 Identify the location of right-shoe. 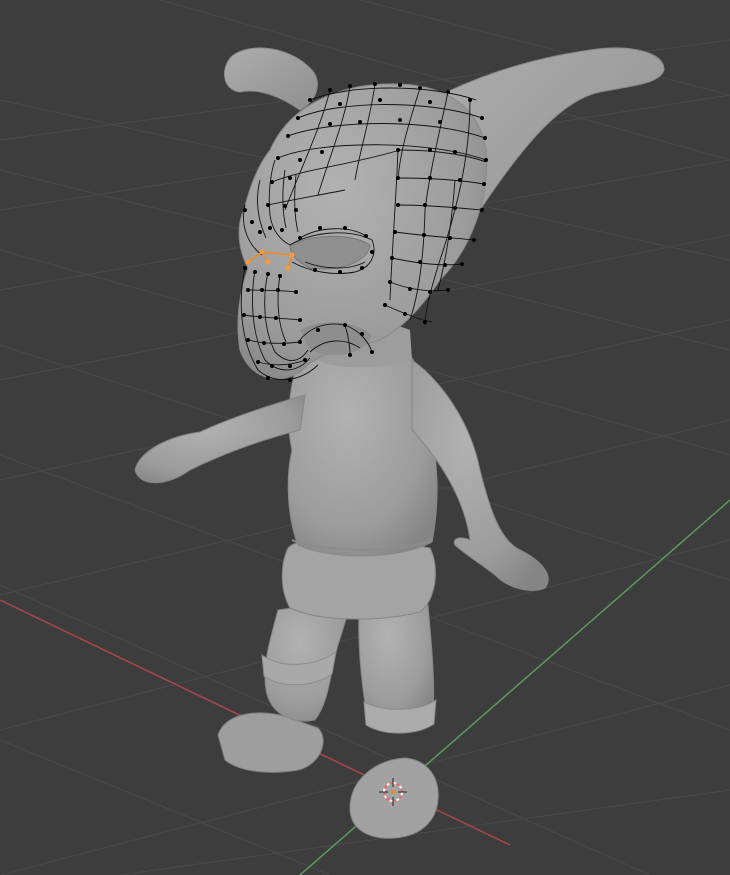
(394, 798).